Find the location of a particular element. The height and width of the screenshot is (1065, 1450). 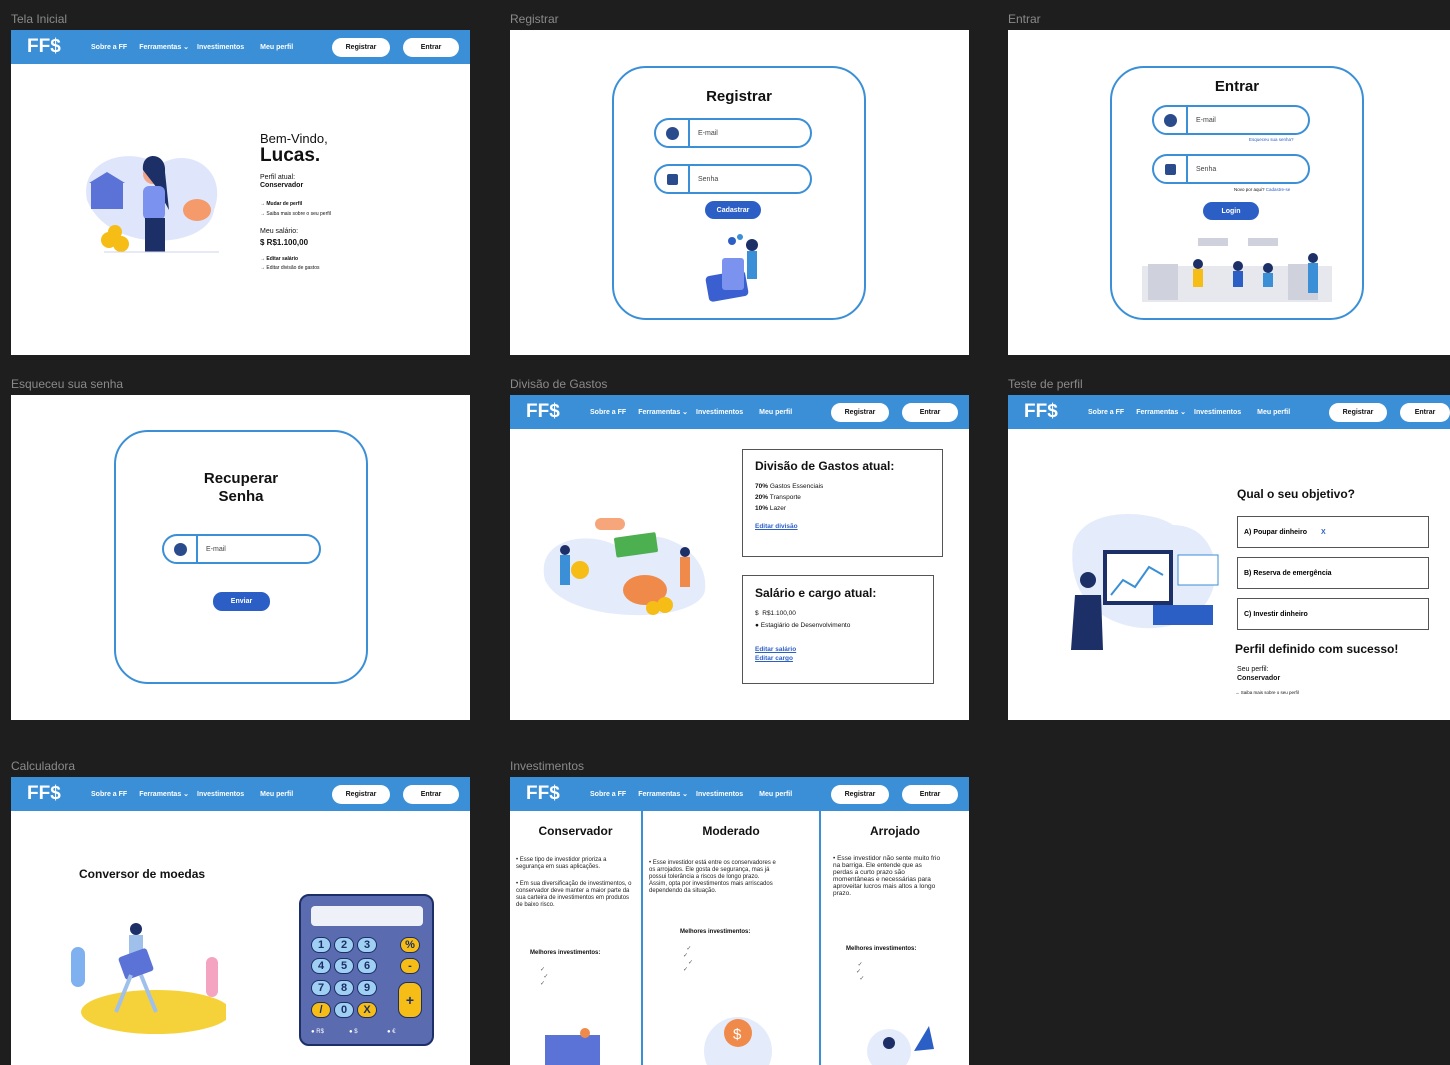

key-3: 3 is located at coordinates (367, 945).